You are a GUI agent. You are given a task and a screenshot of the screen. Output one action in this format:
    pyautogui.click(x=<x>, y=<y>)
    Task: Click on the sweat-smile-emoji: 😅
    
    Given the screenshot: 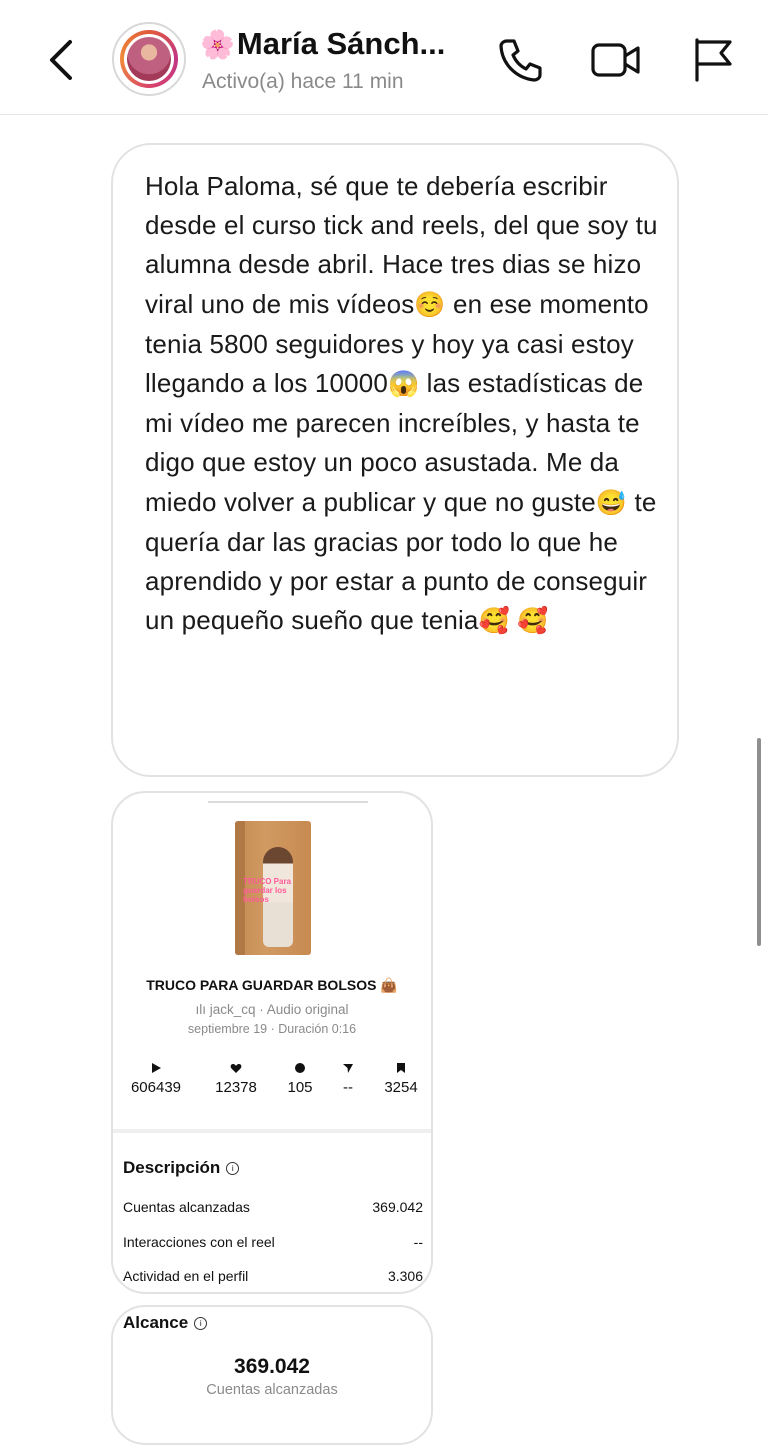 What is the action you would take?
    pyautogui.click(x=611, y=502)
    